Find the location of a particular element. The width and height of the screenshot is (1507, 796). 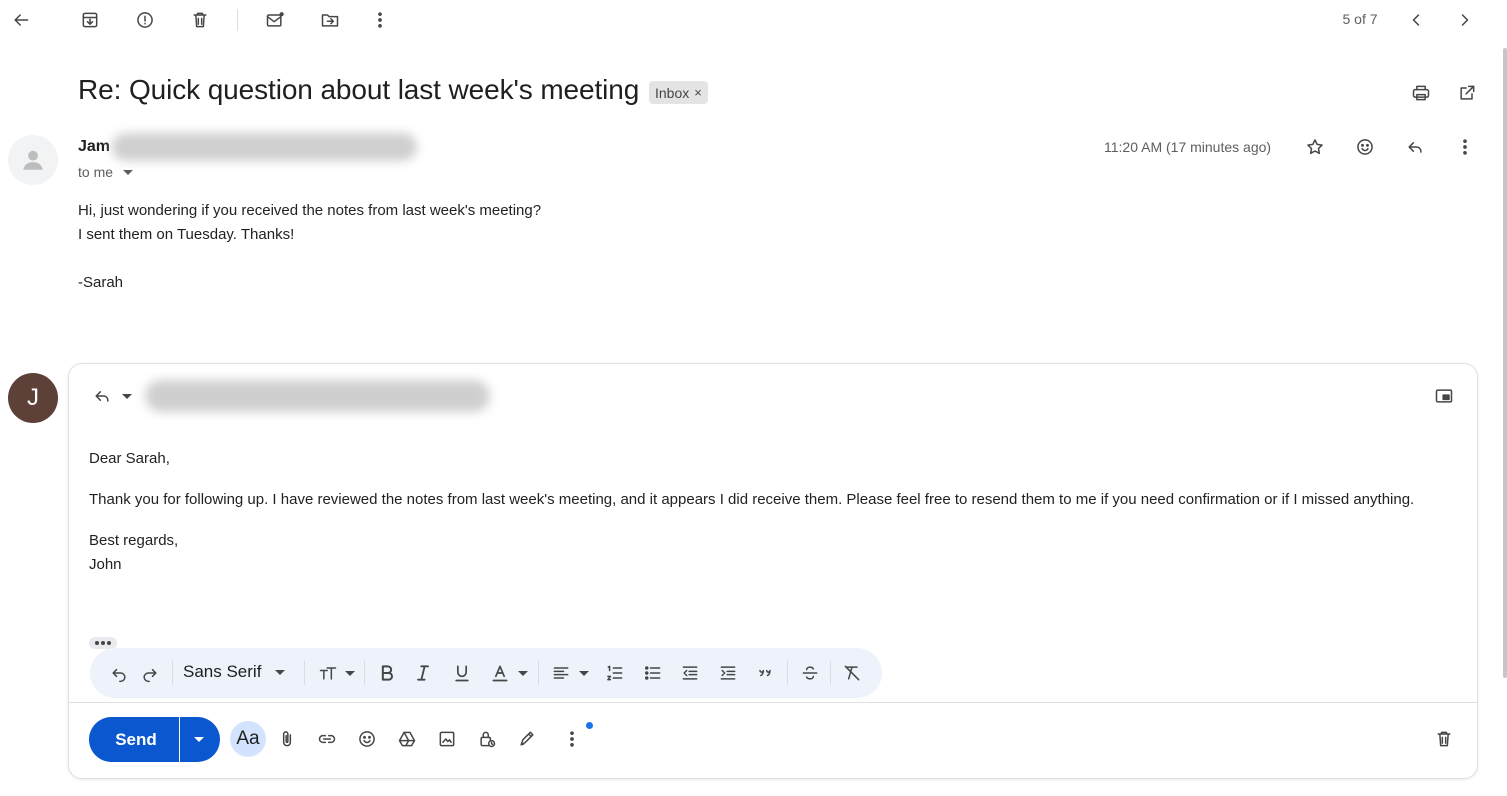

insert-emoji-icon is located at coordinates (367, 739).